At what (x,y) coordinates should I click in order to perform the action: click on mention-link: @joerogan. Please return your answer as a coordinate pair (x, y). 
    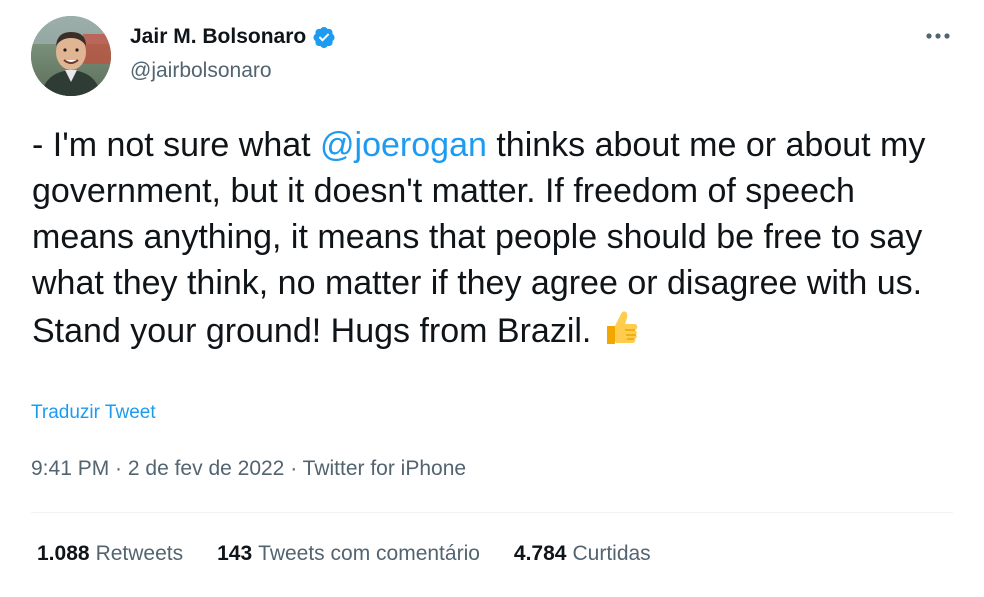
    Looking at the image, I should click on (403, 145).